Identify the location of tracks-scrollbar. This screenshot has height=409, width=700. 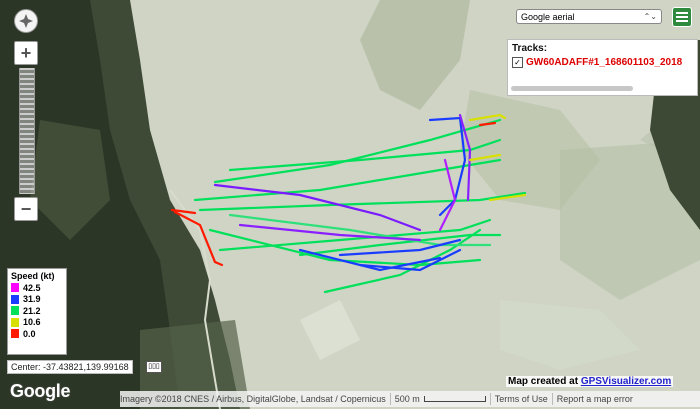
(572, 88).